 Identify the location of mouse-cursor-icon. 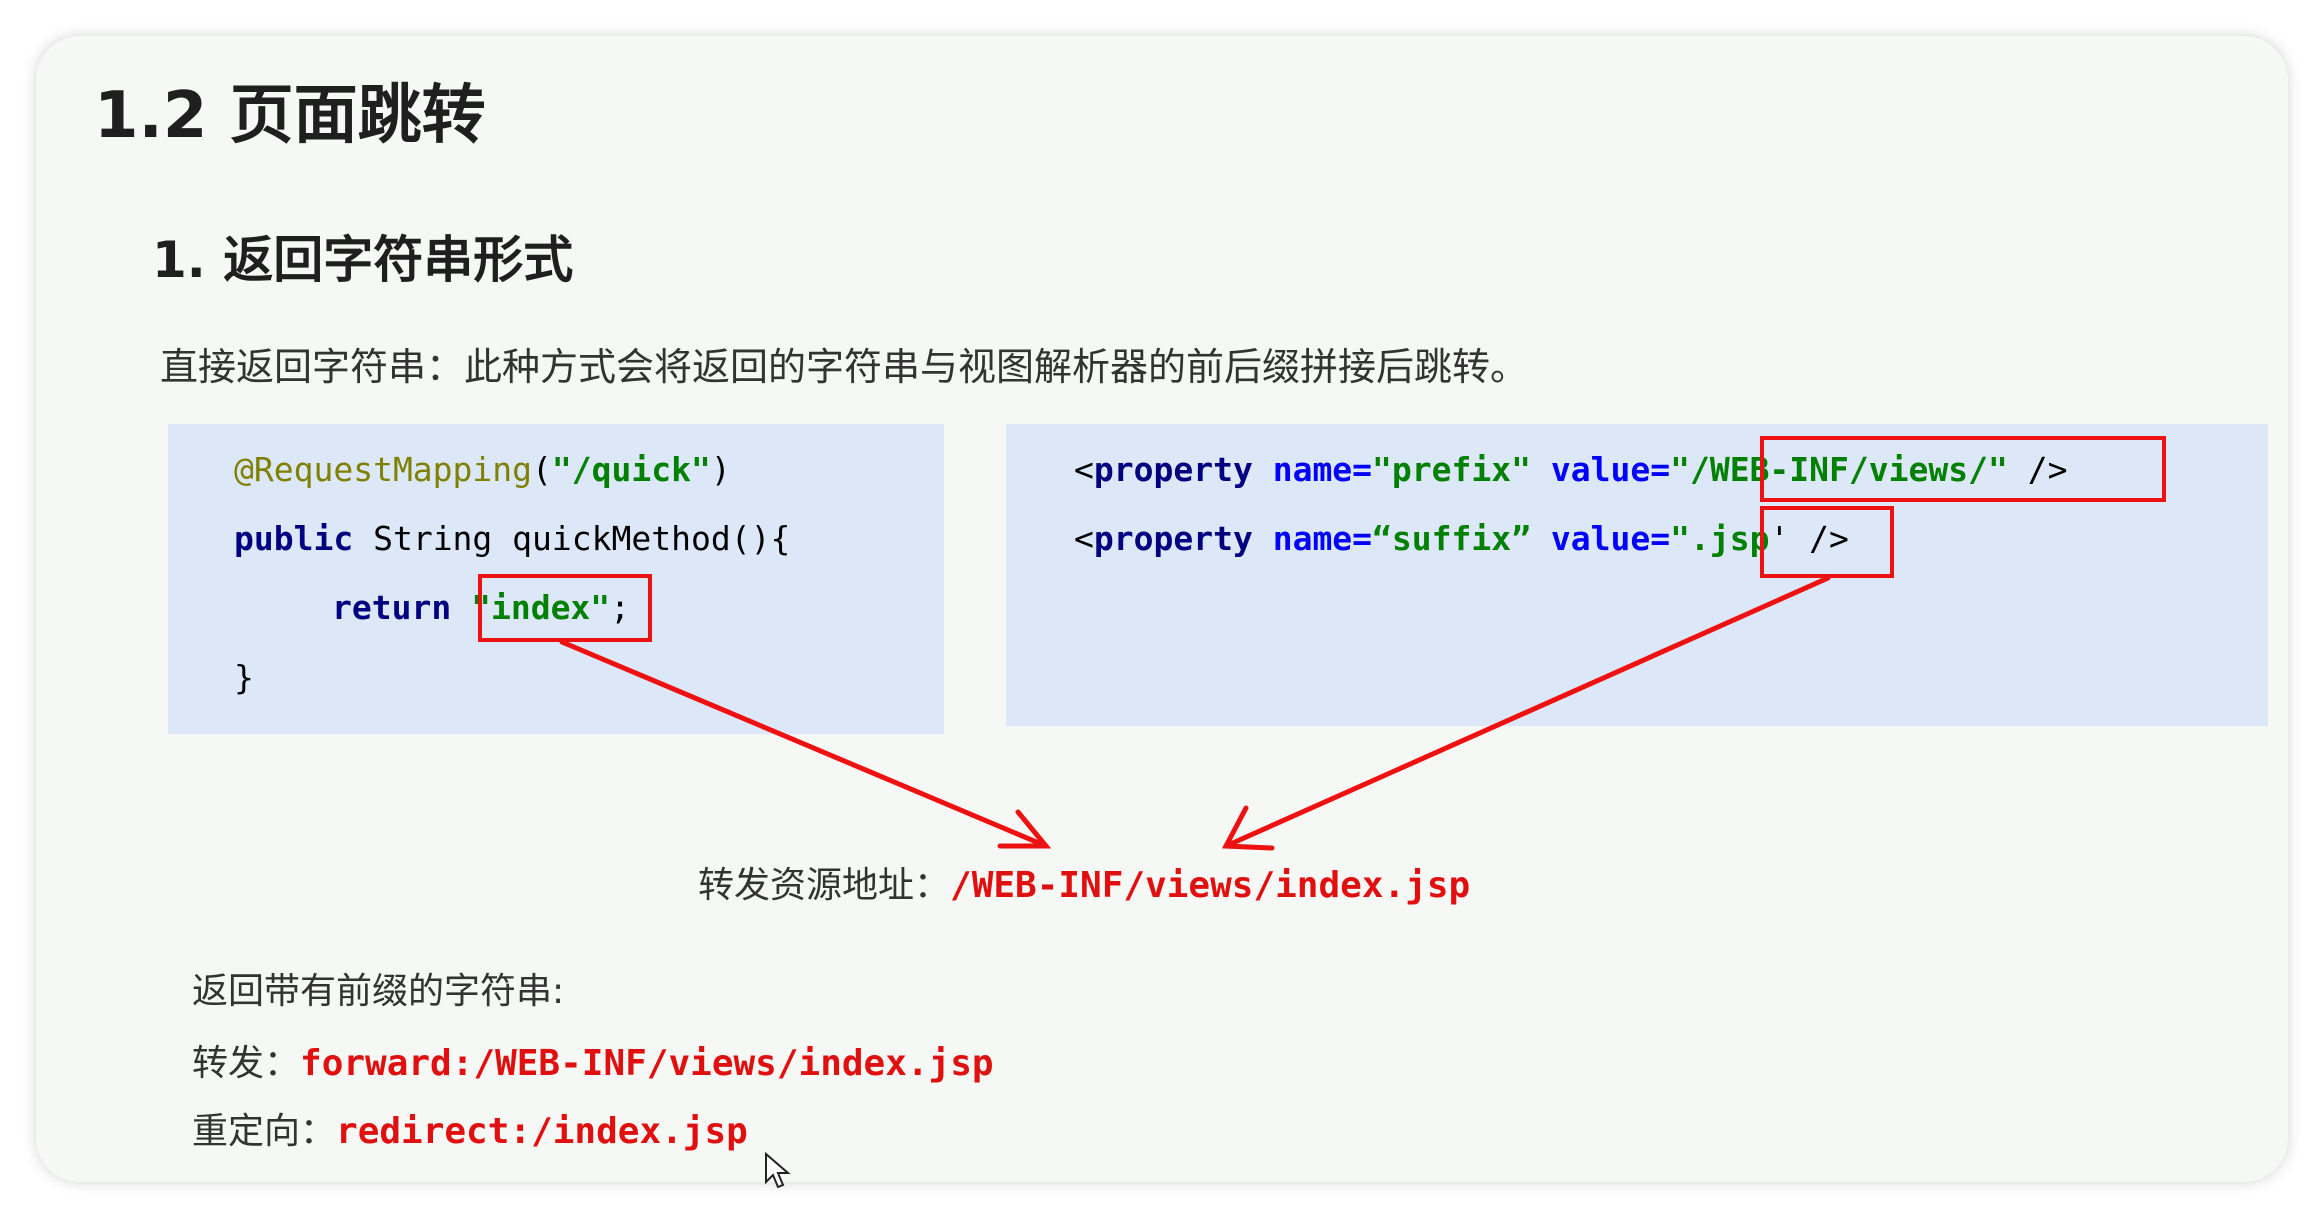
(778, 1170).